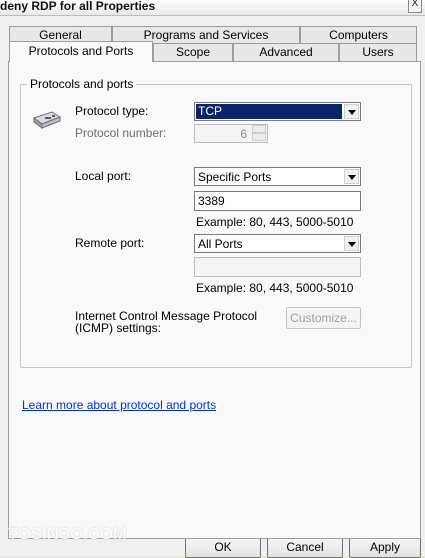  Describe the element at coordinates (259, 137) in the screenshot. I see `spin-down-icon` at that location.